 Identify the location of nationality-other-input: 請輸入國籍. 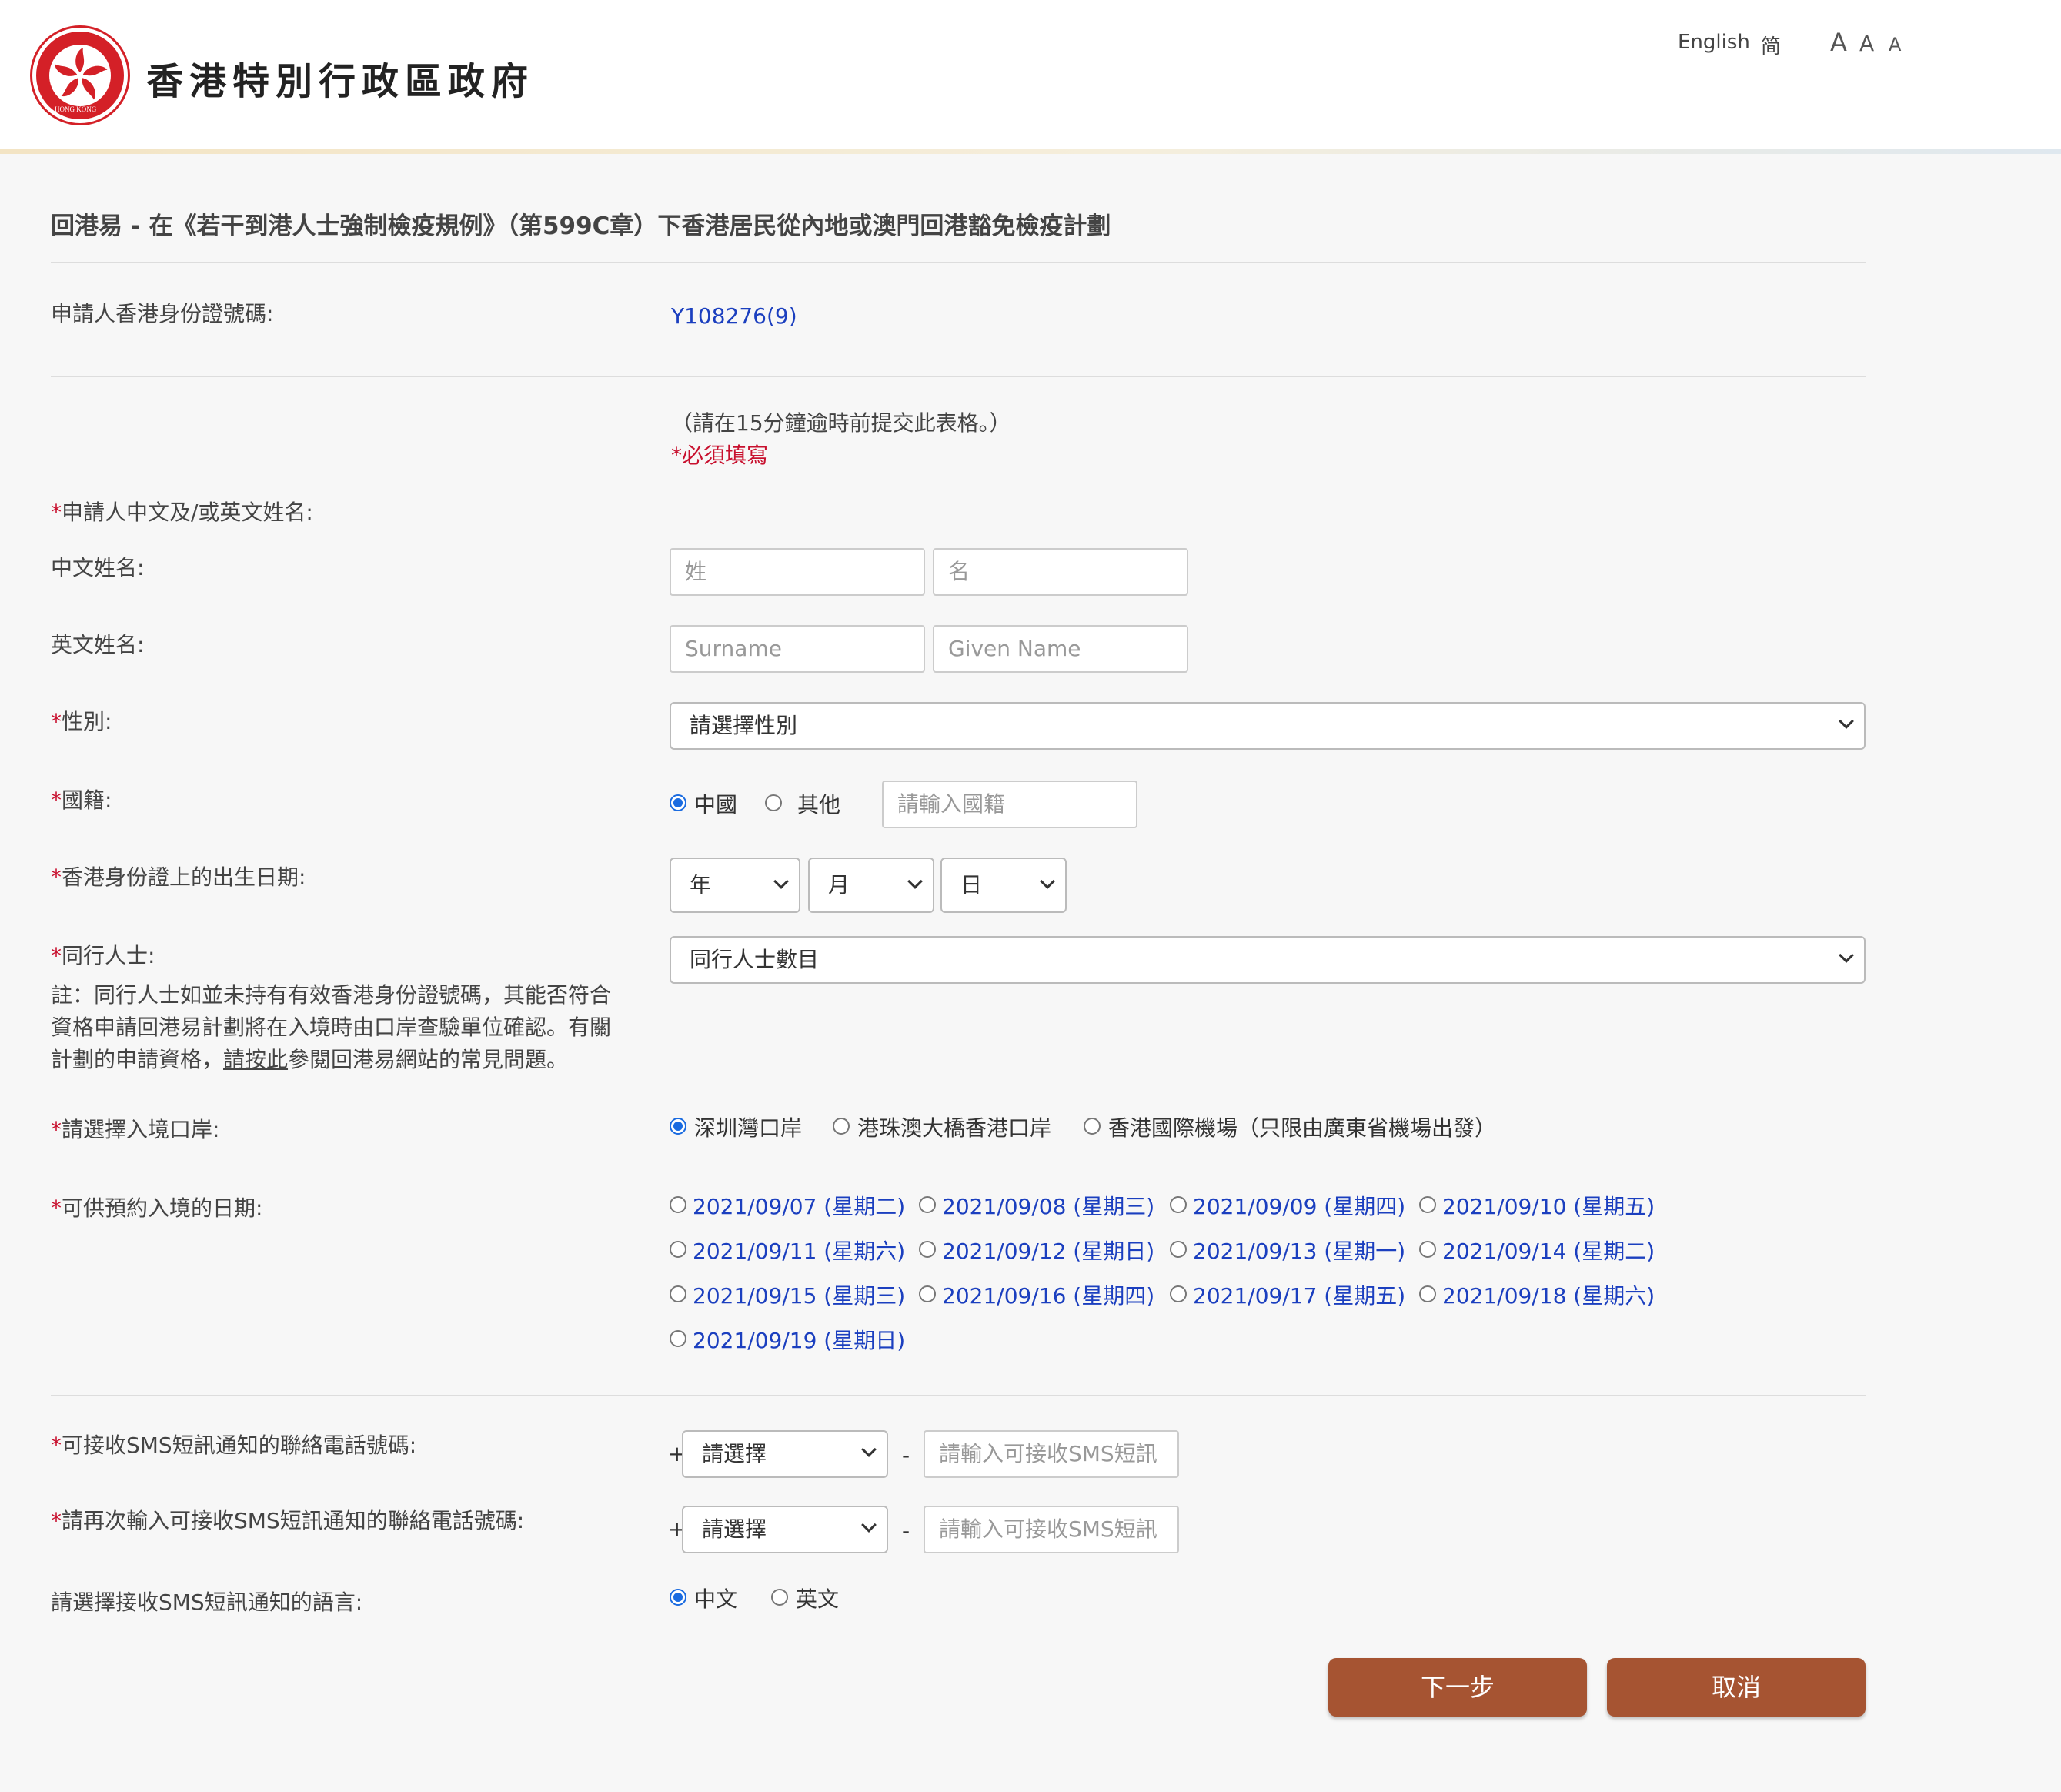
(1009, 804).